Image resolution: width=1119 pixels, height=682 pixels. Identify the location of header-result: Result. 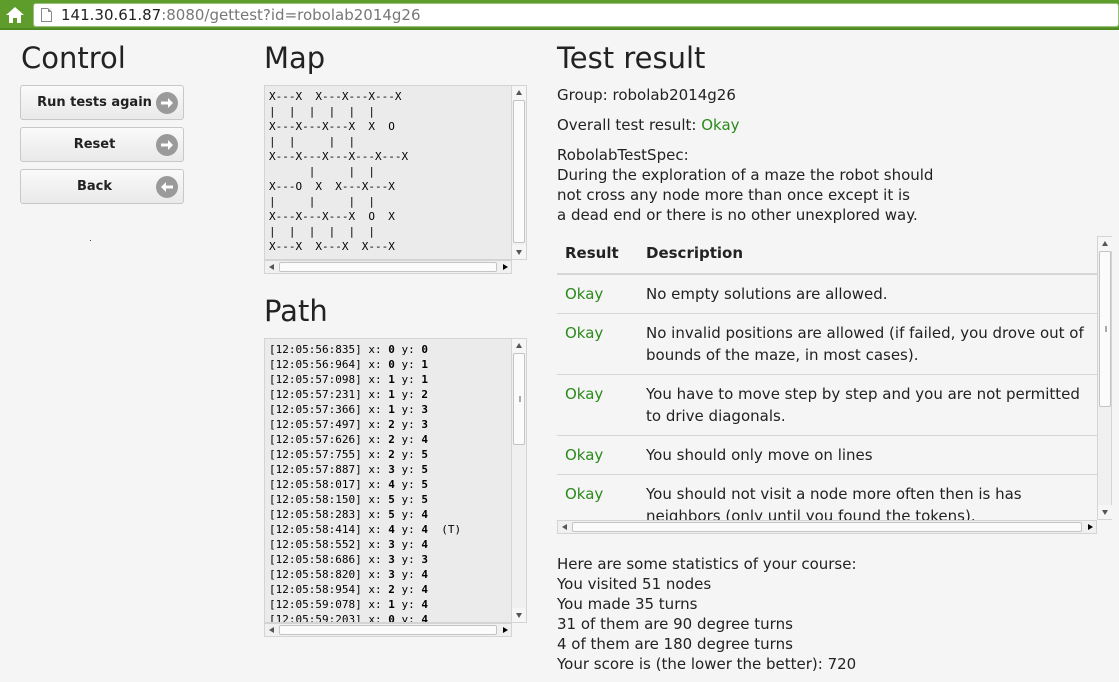
(592, 253).